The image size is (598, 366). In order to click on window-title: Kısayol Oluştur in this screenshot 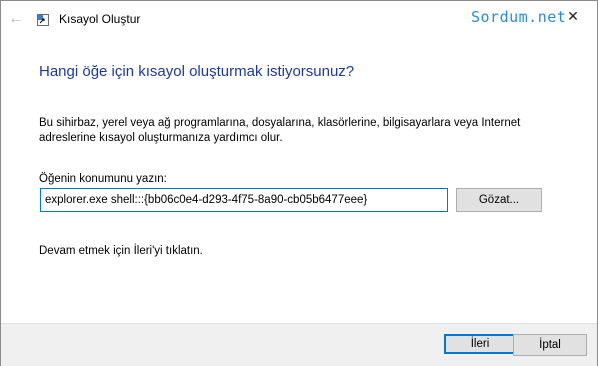, I will do `click(100, 19)`.